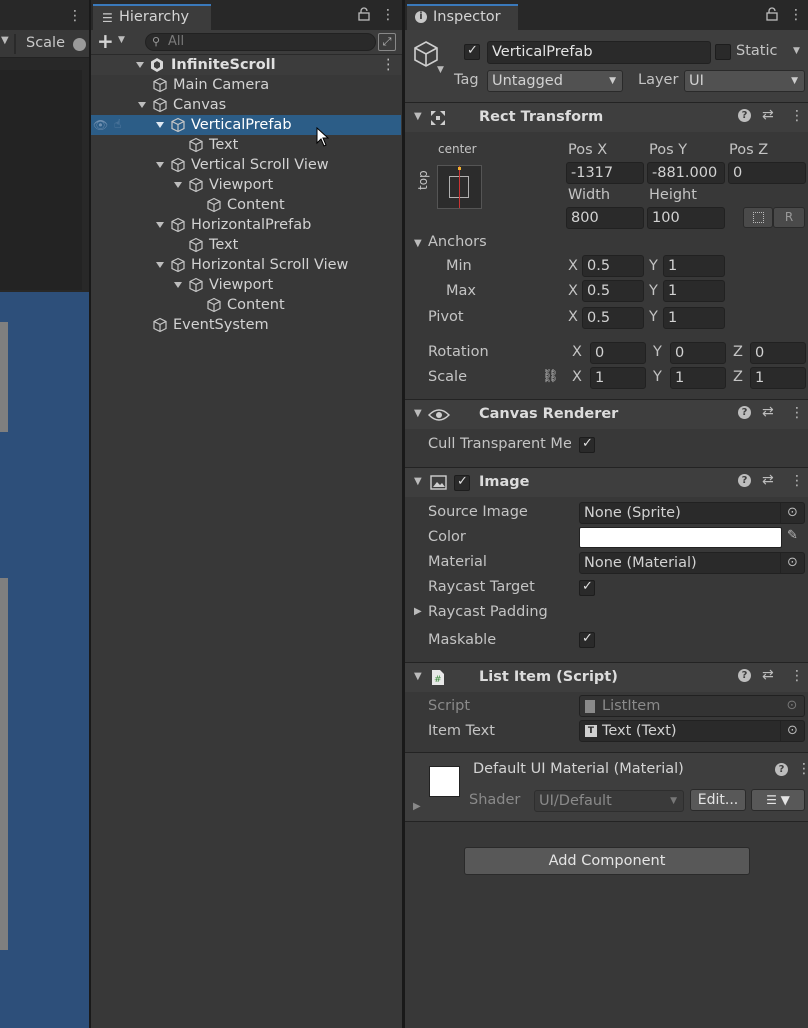 The height and width of the screenshot is (1028, 808). I want to click on width-field: 800, so click(605, 218).